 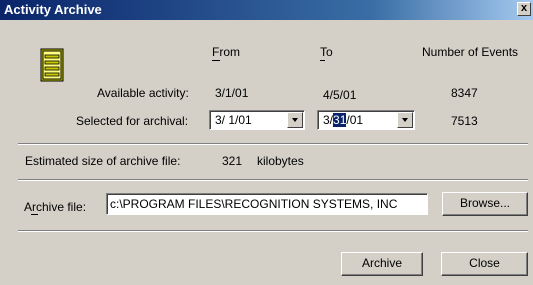 I want to click on file-cabinet-icon, so click(x=52, y=65).